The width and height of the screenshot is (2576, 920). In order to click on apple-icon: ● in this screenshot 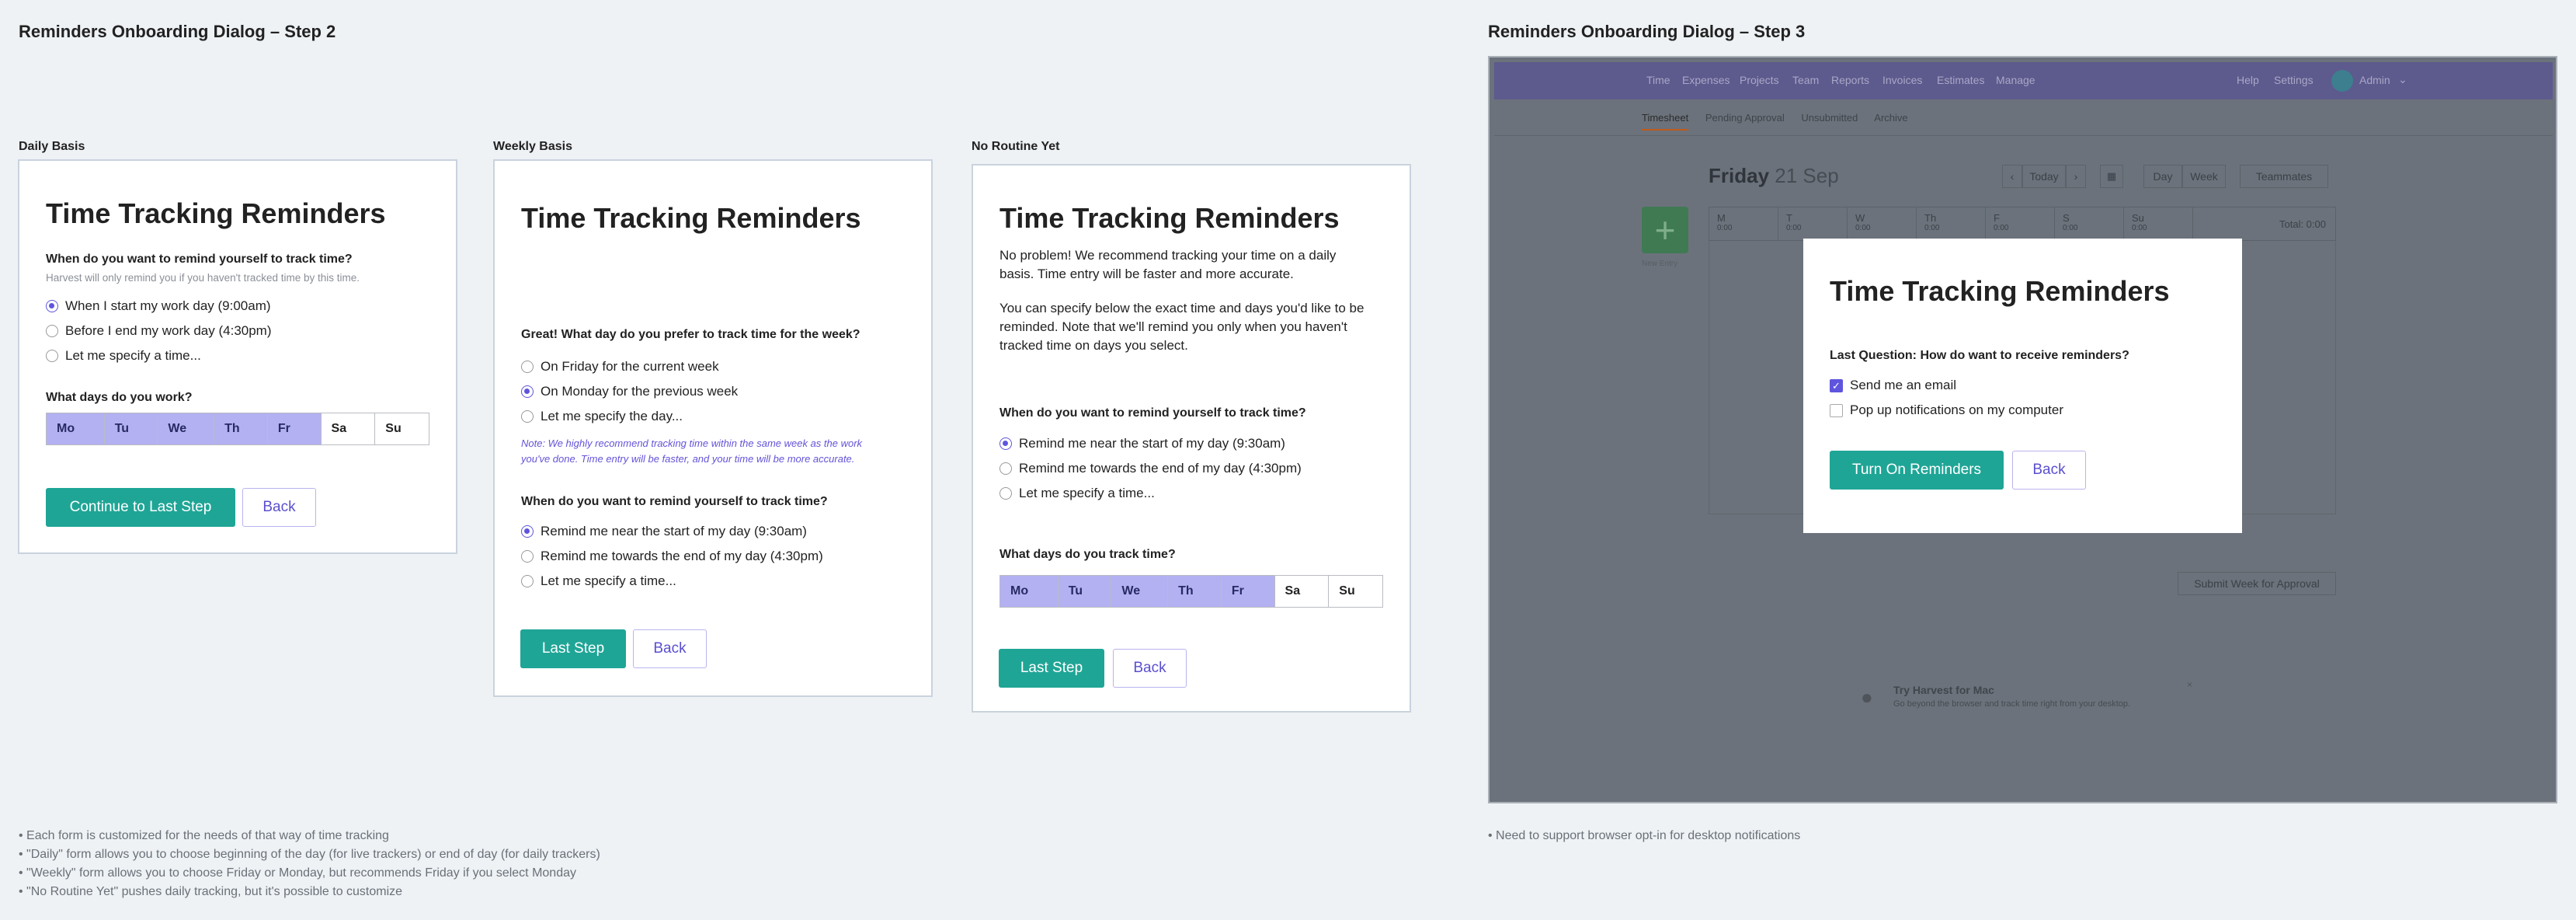, I will do `click(1867, 697)`.